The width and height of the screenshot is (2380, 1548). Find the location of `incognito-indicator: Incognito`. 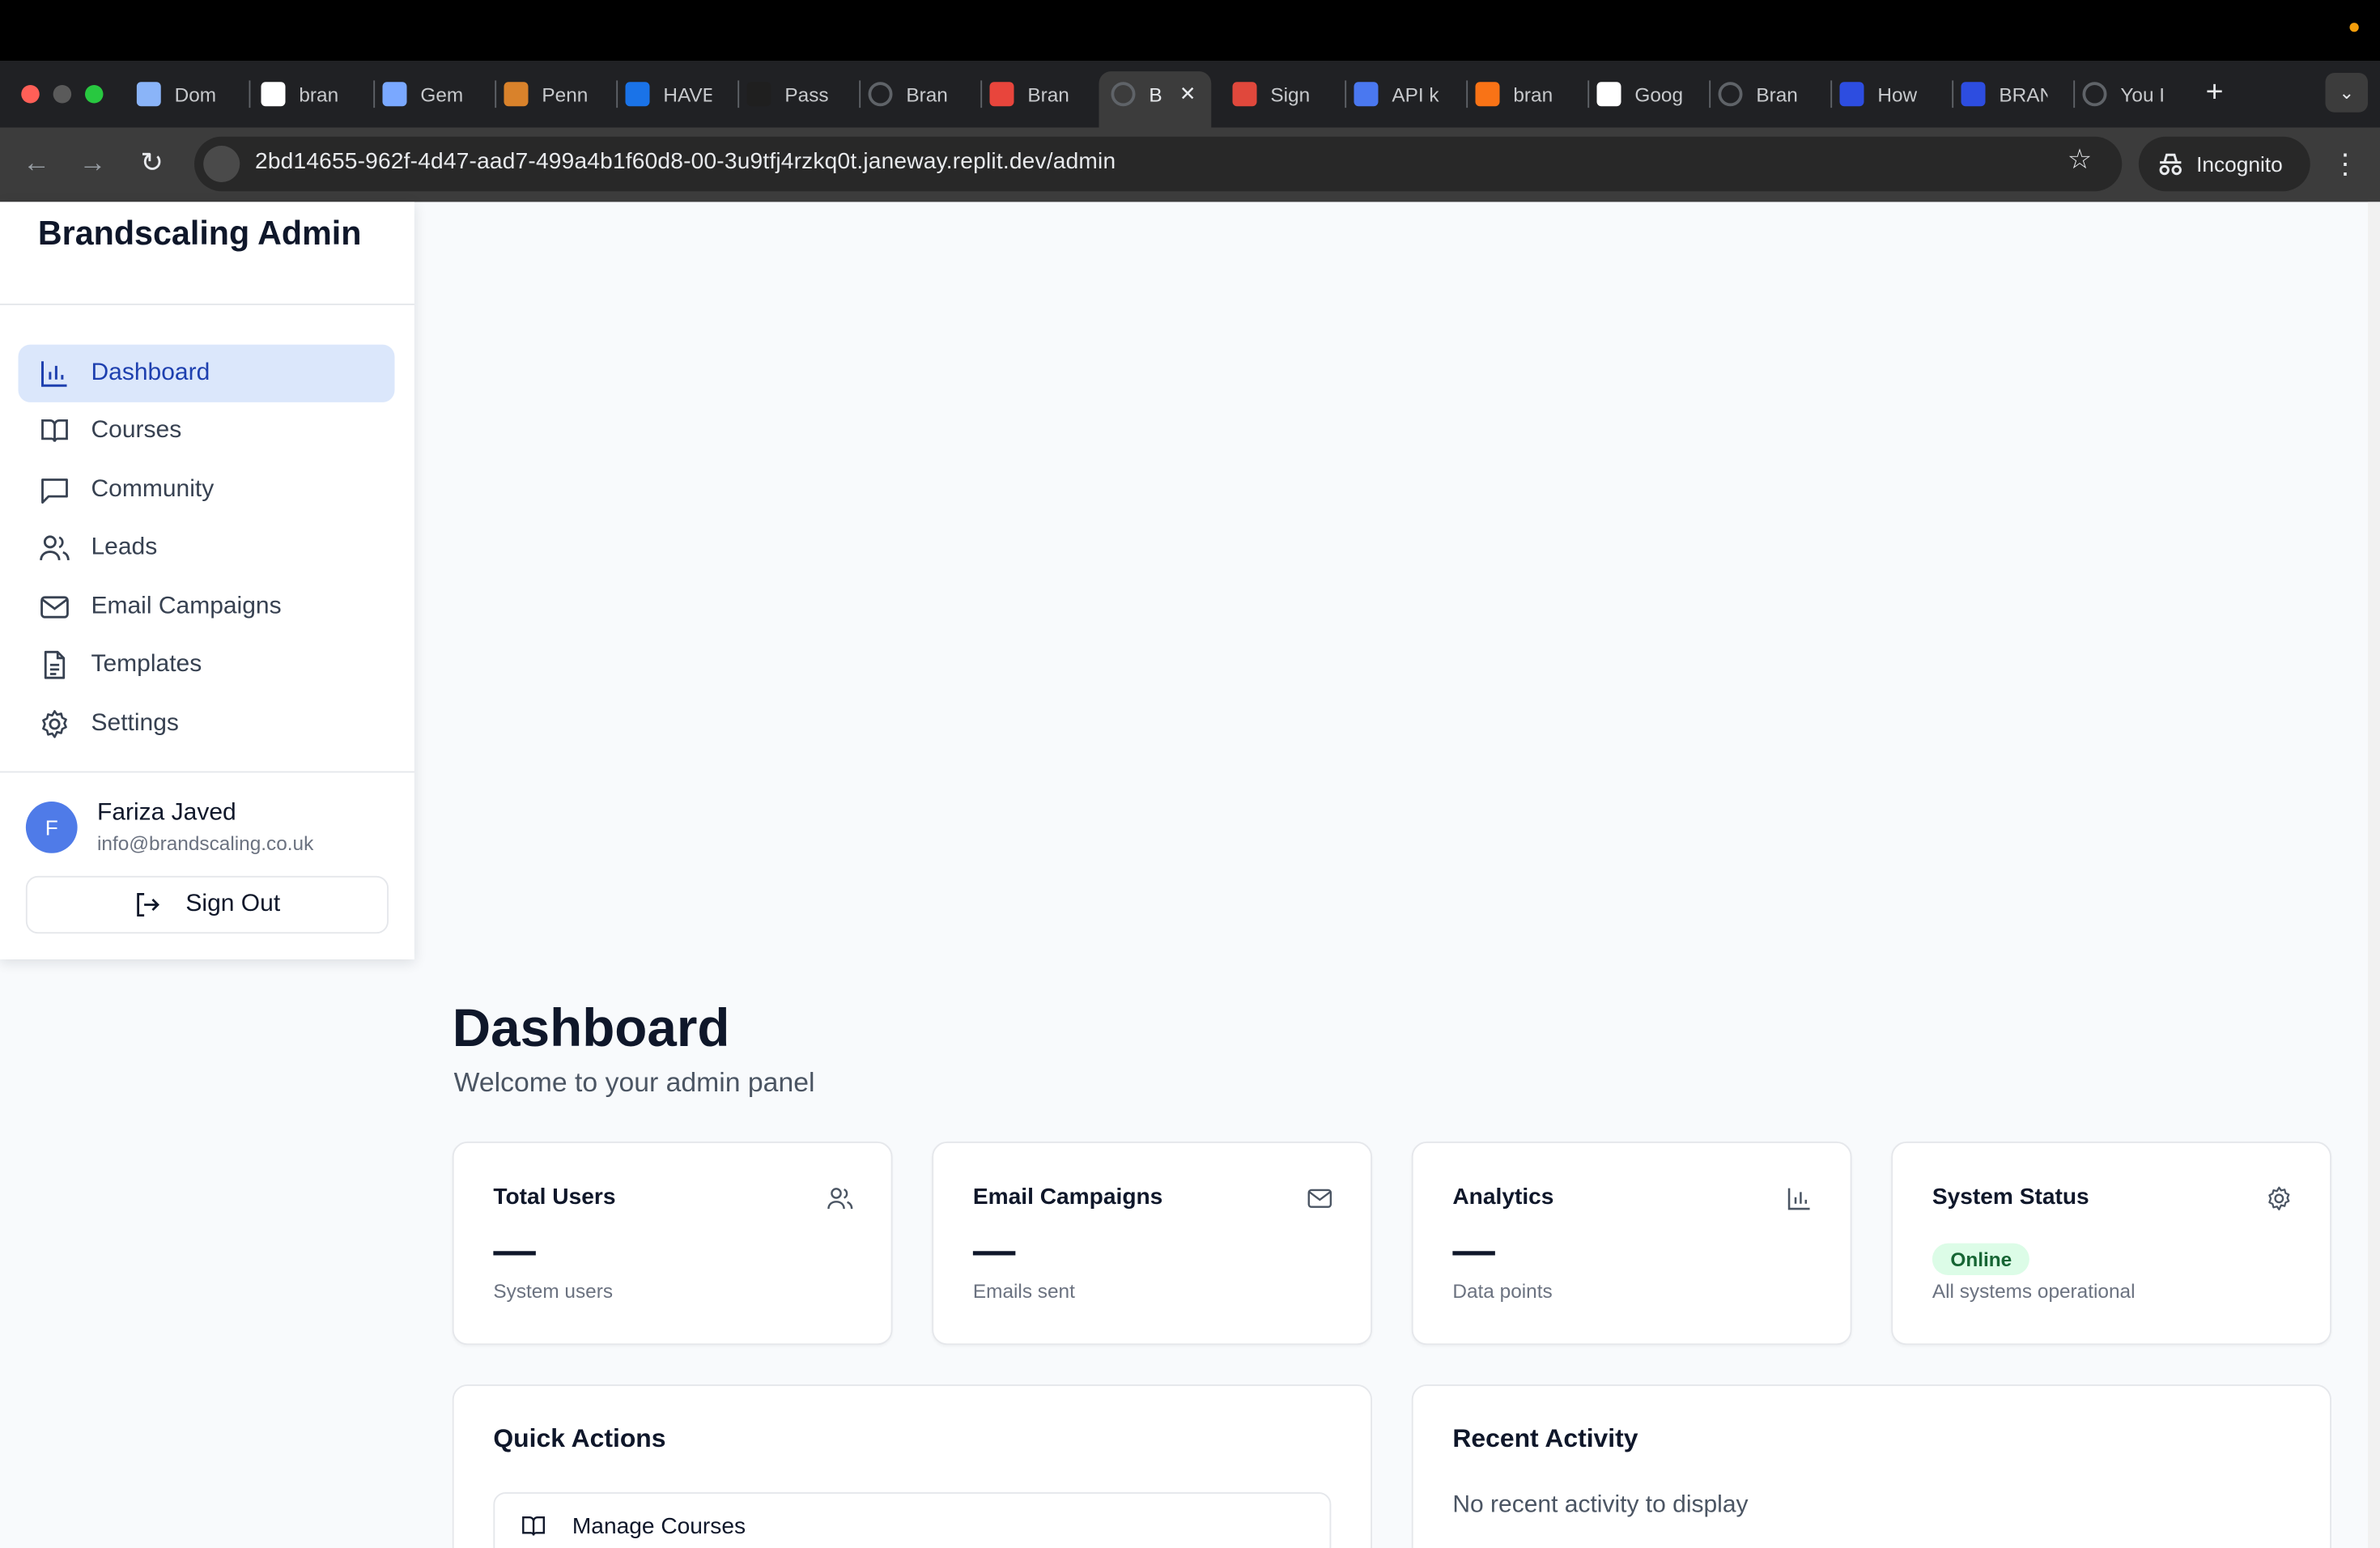

incognito-indicator: Incognito is located at coordinates (2224, 164).